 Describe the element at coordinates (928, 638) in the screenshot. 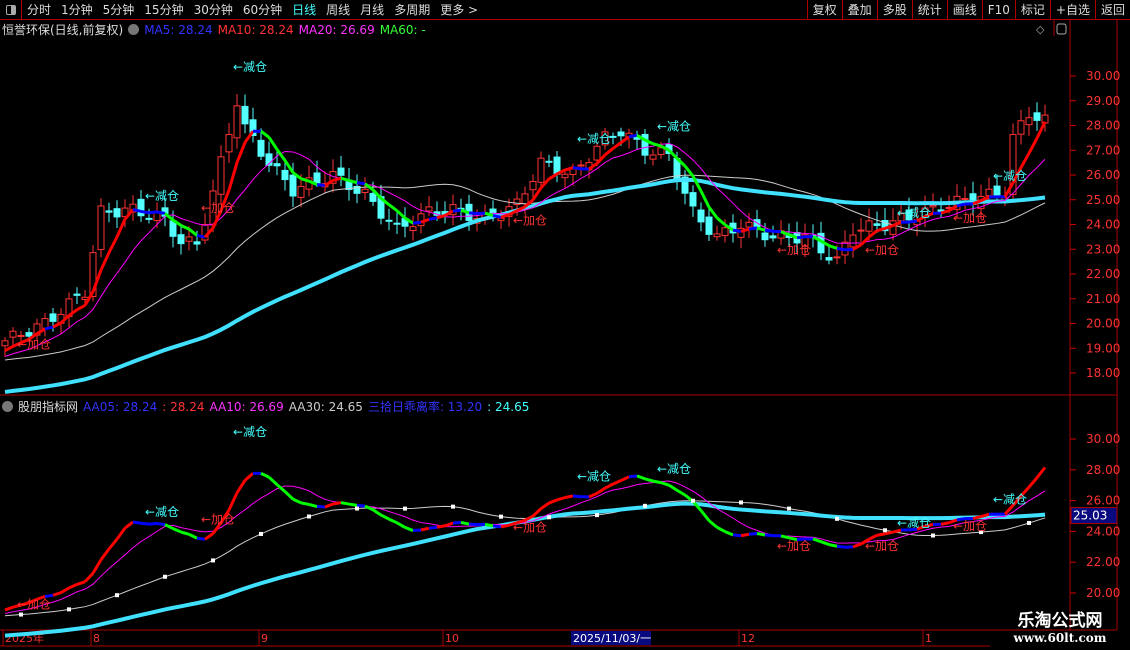

I see `xaxis-label: 1` at that location.